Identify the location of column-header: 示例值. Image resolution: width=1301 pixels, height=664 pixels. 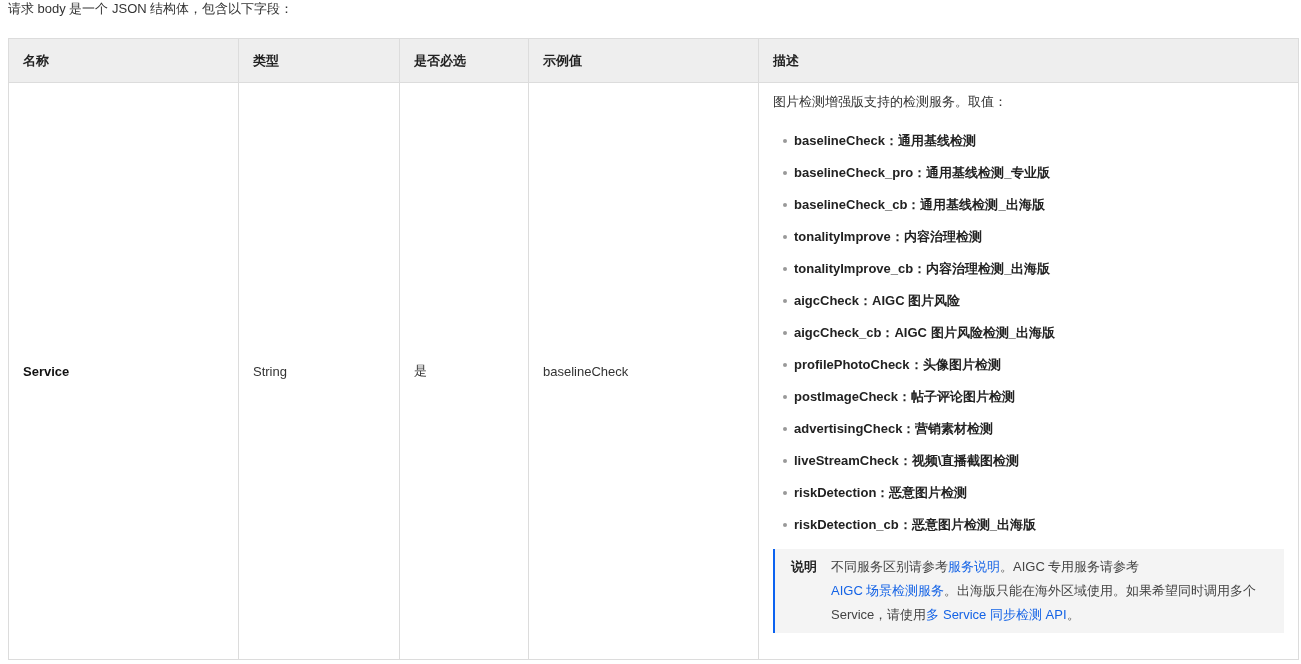
(643, 60).